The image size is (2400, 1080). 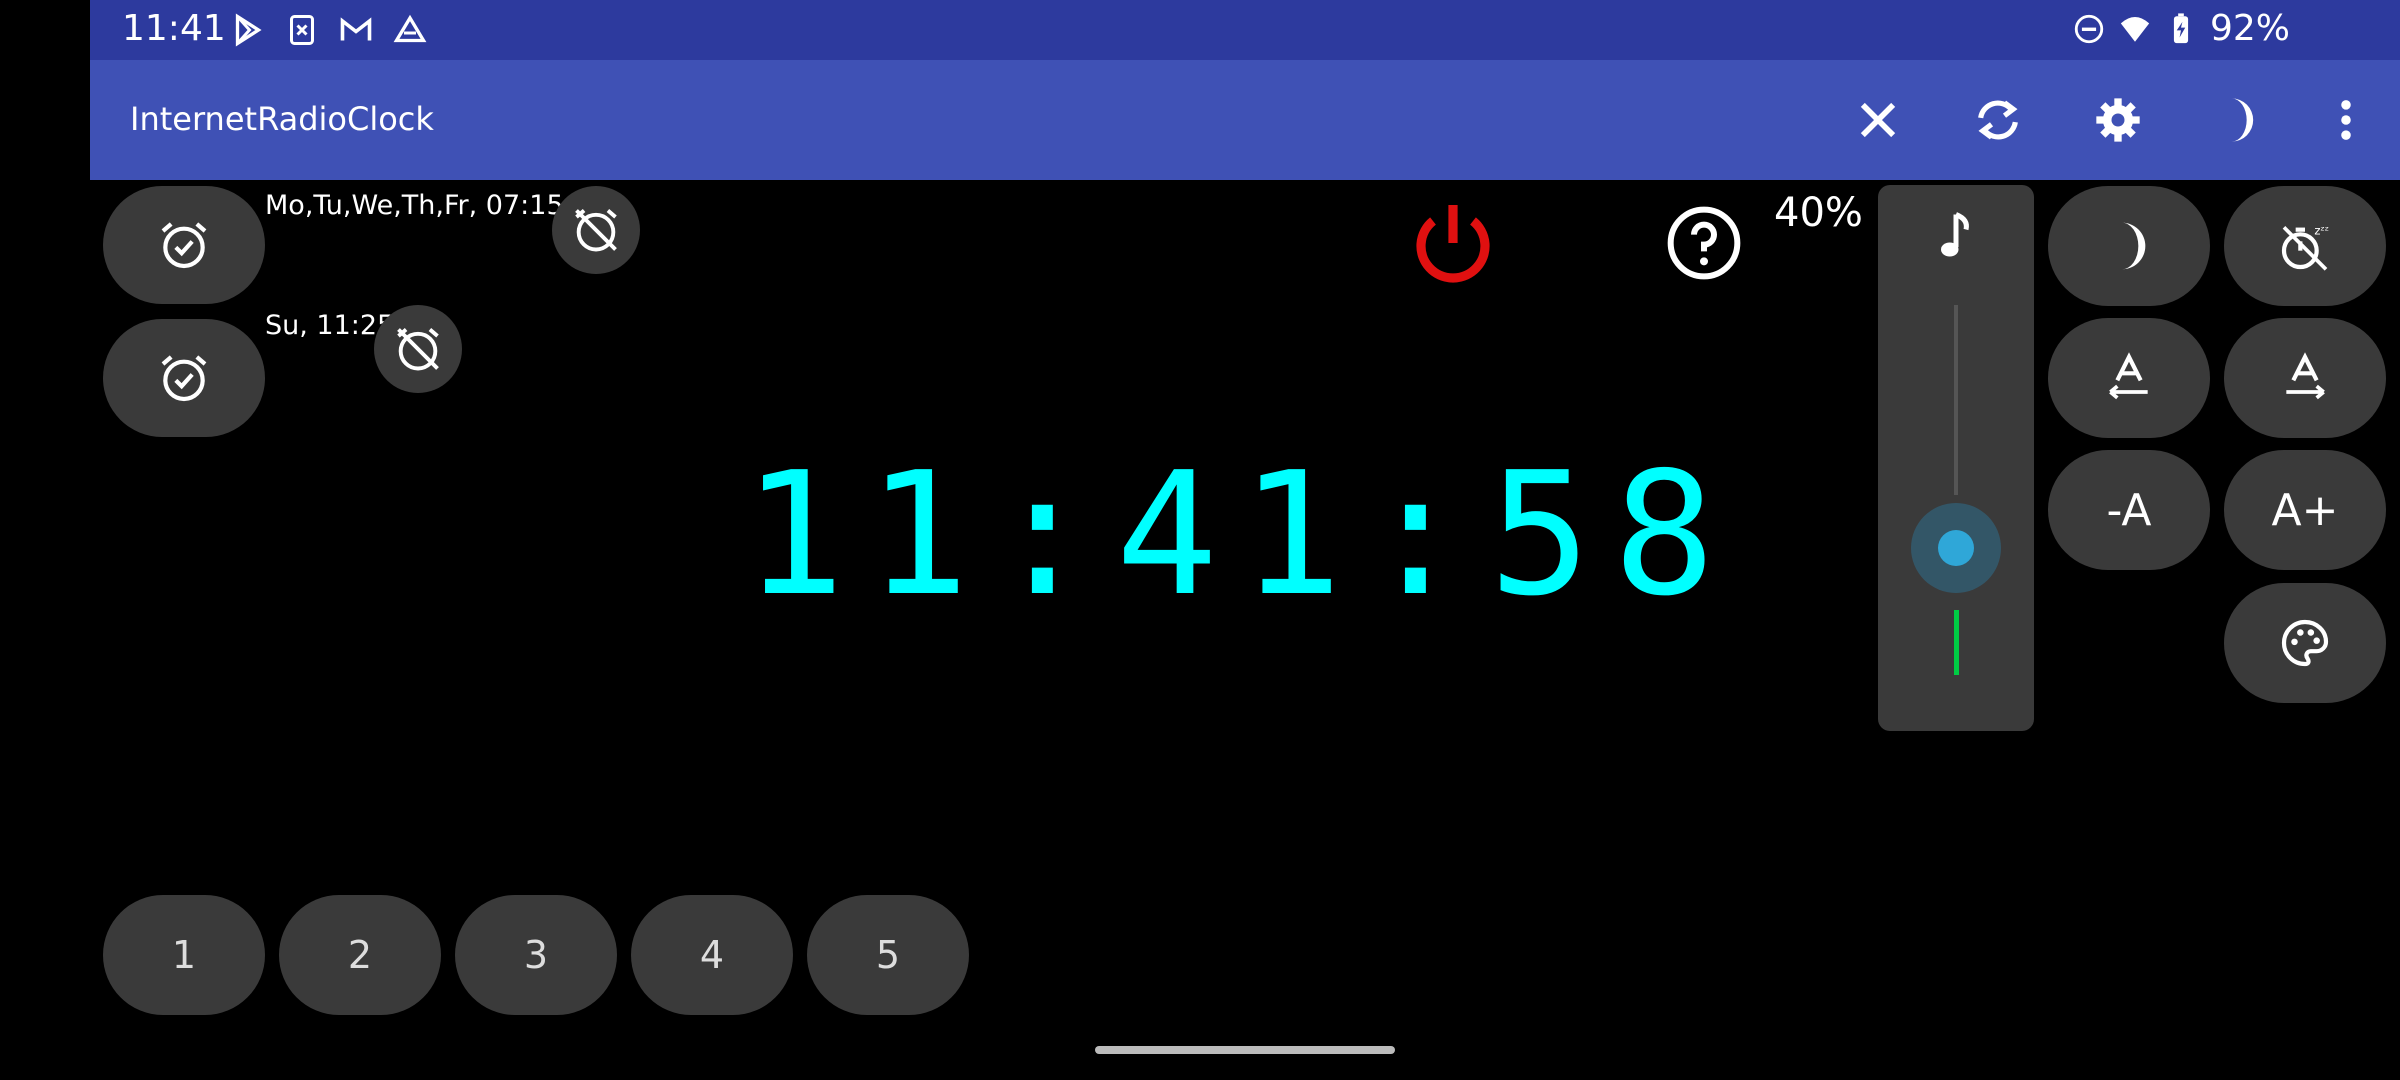 What do you see at coordinates (1956, 400) in the screenshot?
I see `volume-track` at bounding box center [1956, 400].